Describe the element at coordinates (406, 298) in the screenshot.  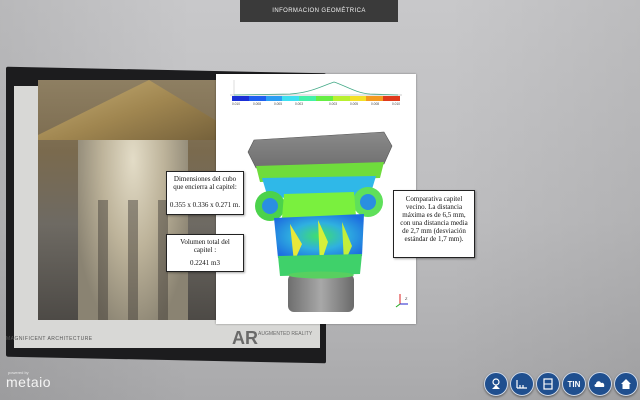
I see `axis-label: Z` at that location.